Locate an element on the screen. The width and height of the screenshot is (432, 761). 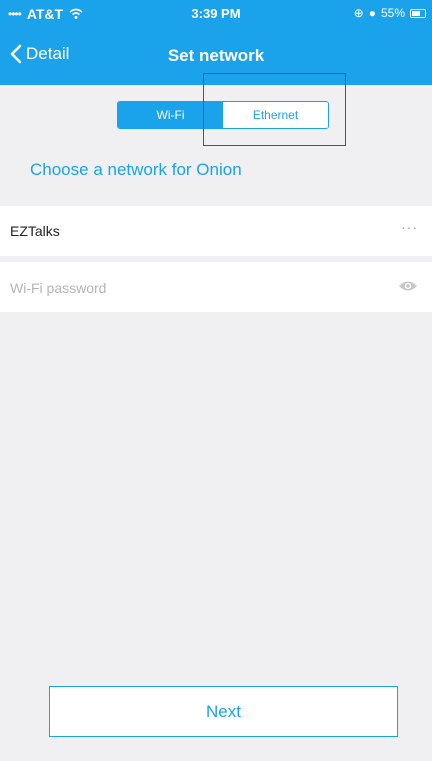
status-right: ⊕ ● 55% is located at coordinates (390, 13).